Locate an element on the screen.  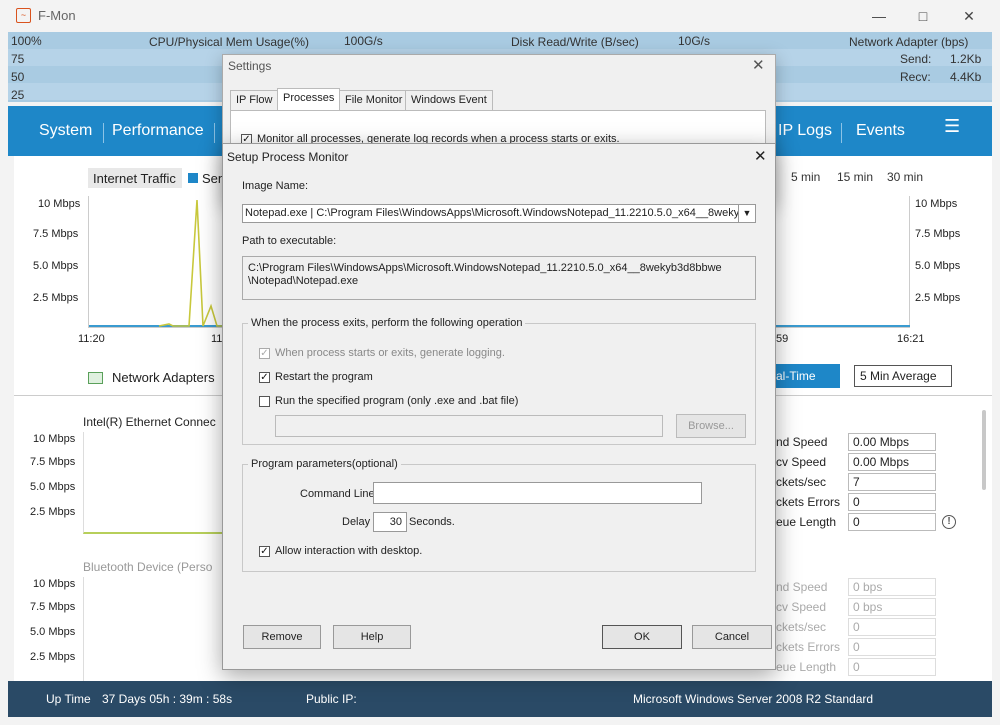
a1-queue-label: eue Length is located at coordinates (806, 522).